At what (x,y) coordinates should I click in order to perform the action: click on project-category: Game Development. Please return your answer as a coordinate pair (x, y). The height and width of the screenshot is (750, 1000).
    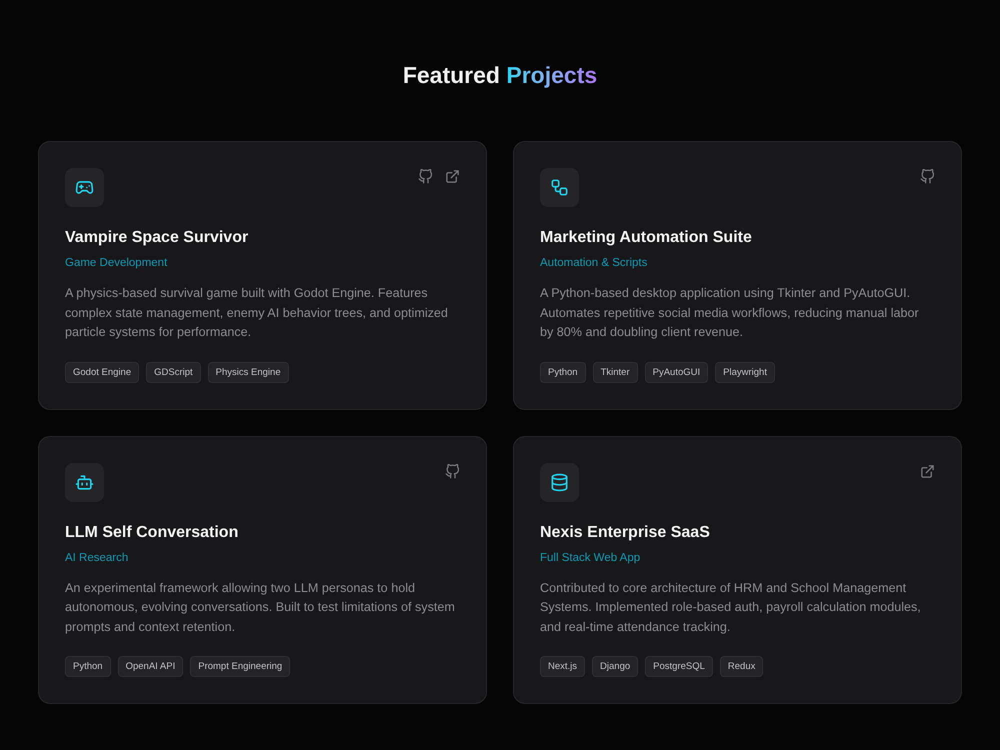
    Looking at the image, I should click on (116, 263).